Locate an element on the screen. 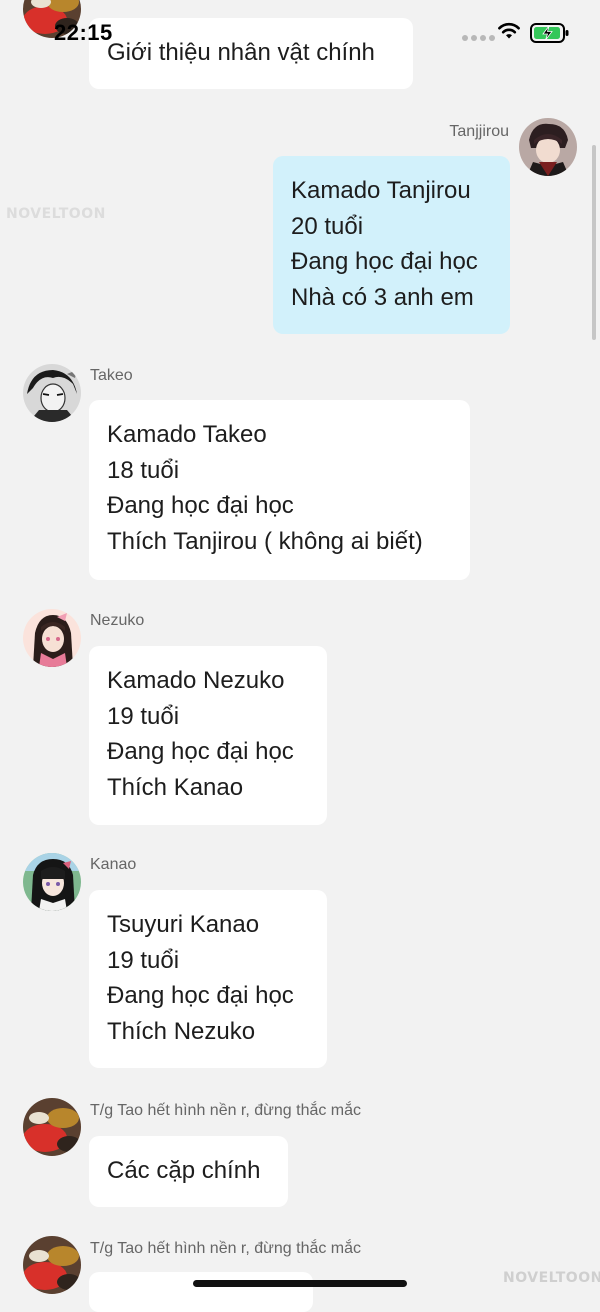 The height and width of the screenshot is (1312, 600). sender-name: Kanao is located at coordinates (113, 864).